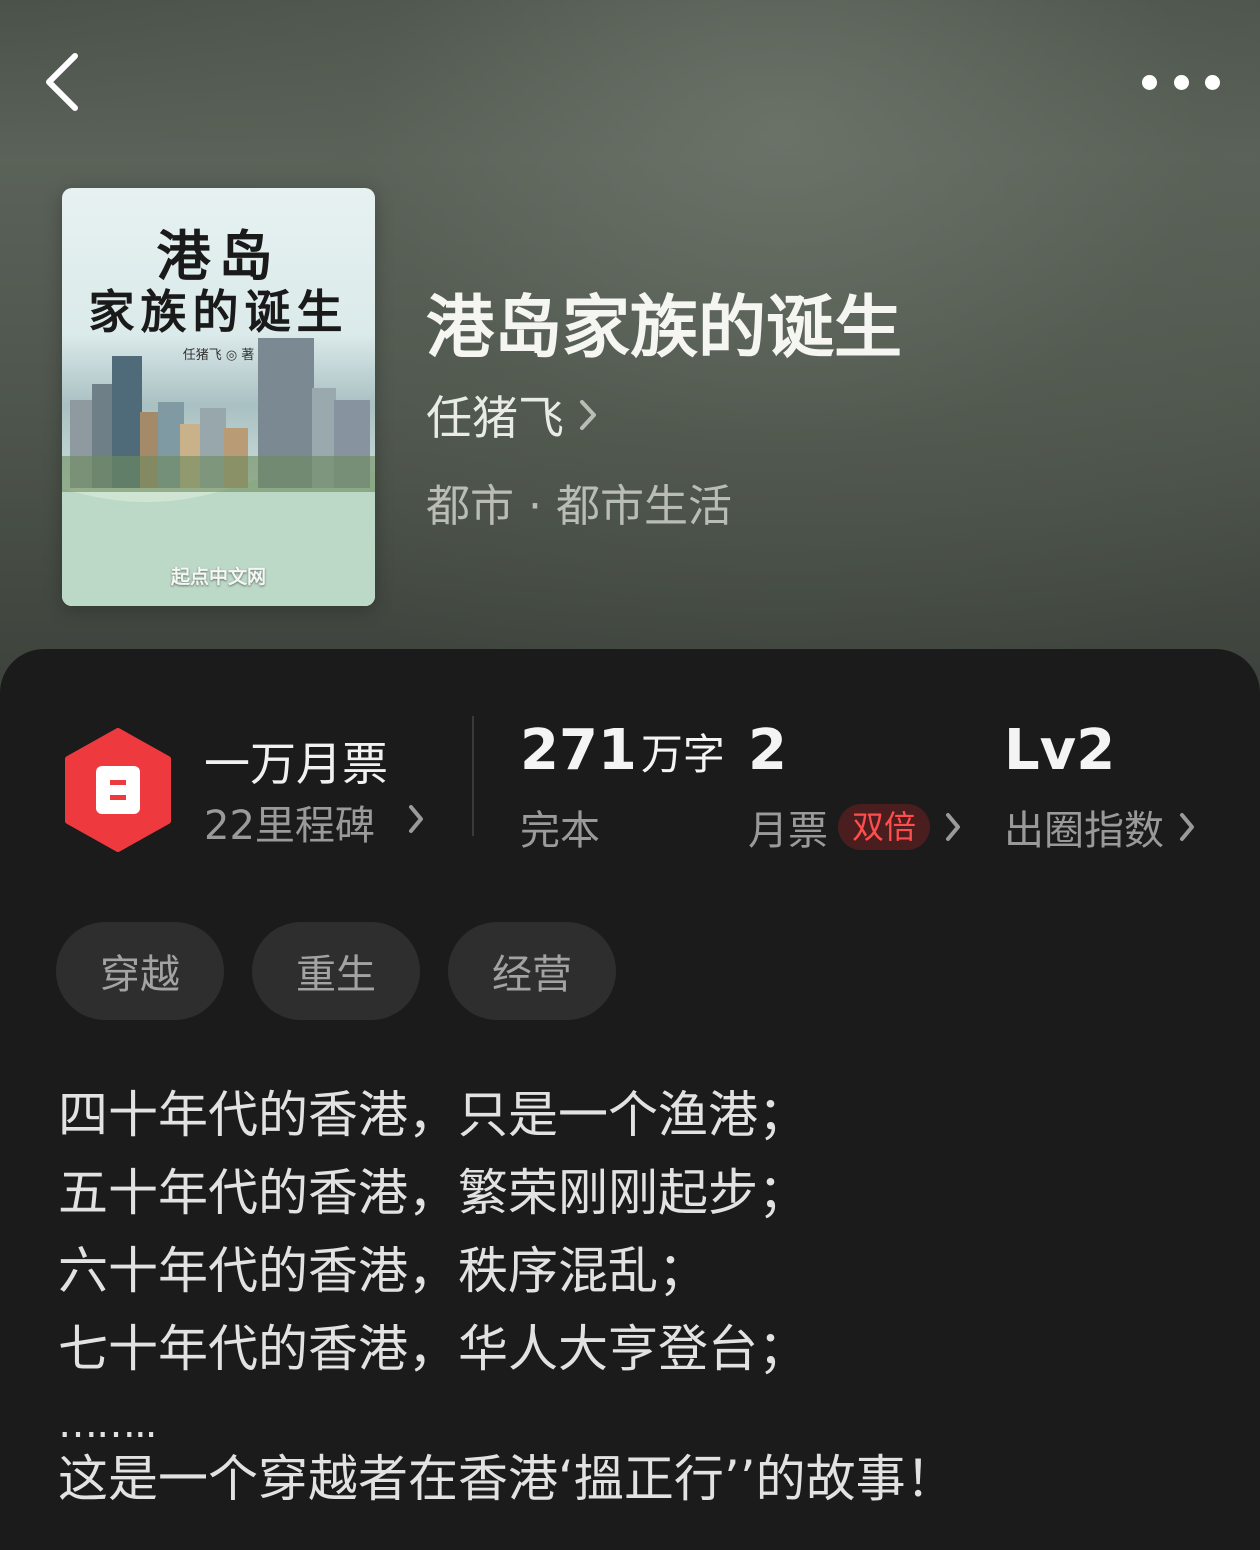 The image size is (1260, 1550). I want to click on word-count-value: 271, so click(578, 750).